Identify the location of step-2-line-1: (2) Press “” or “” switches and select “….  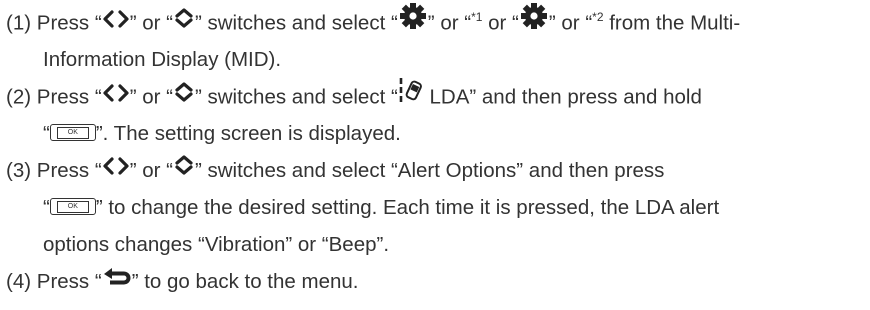
(438, 96).